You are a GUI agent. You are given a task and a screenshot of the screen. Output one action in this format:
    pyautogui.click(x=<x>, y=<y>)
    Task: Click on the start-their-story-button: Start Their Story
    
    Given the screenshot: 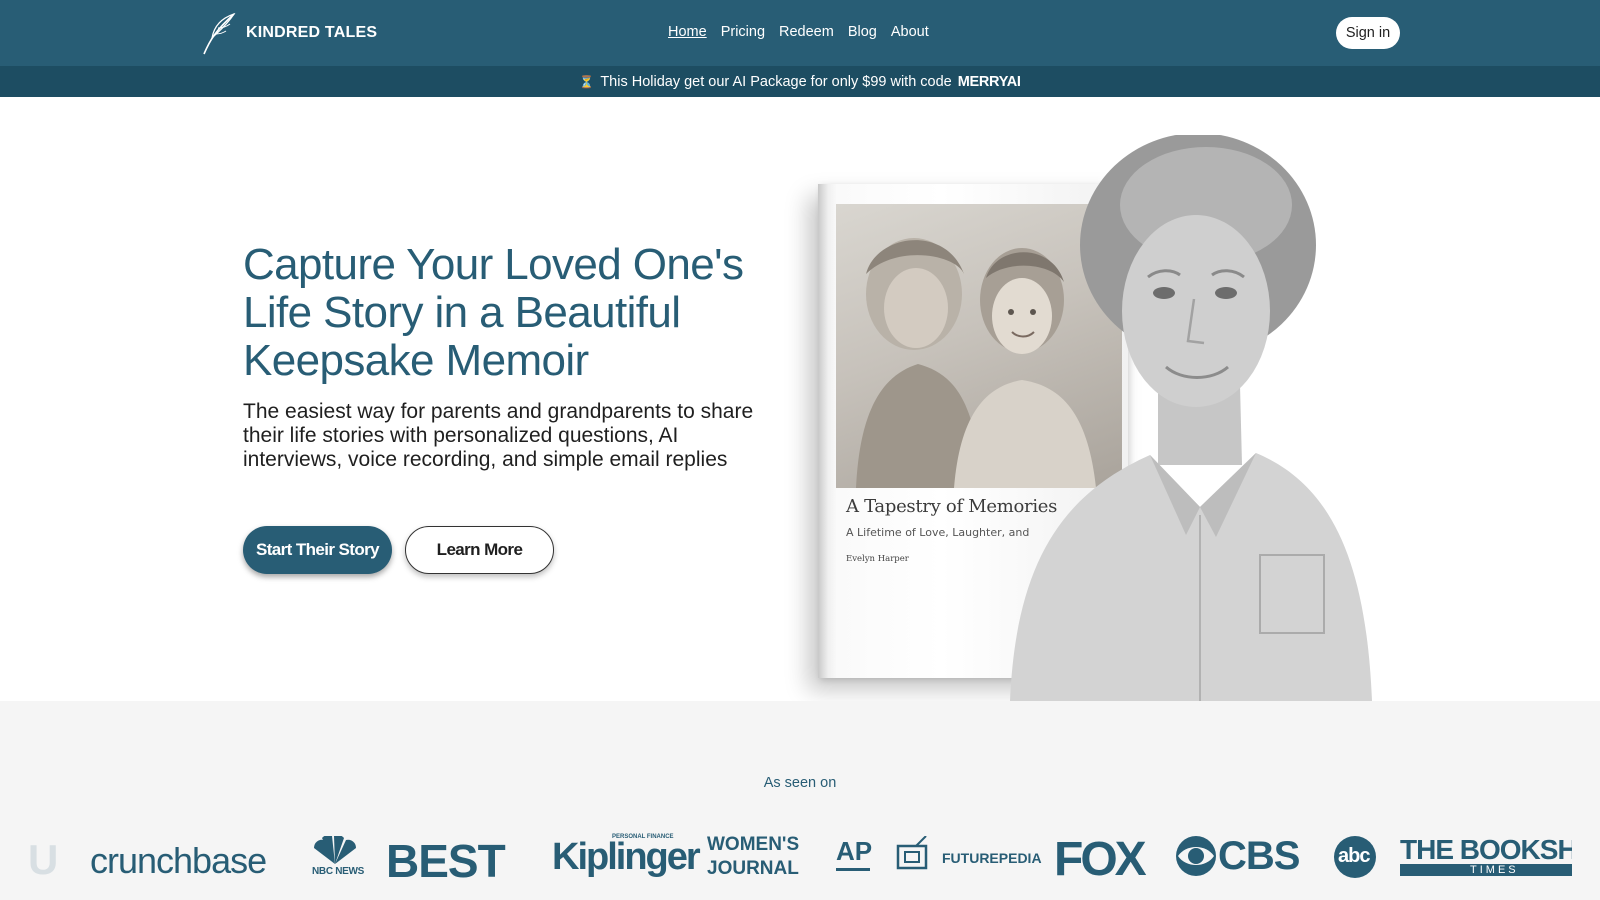 What is the action you would take?
    pyautogui.click(x=317, y=550)
    